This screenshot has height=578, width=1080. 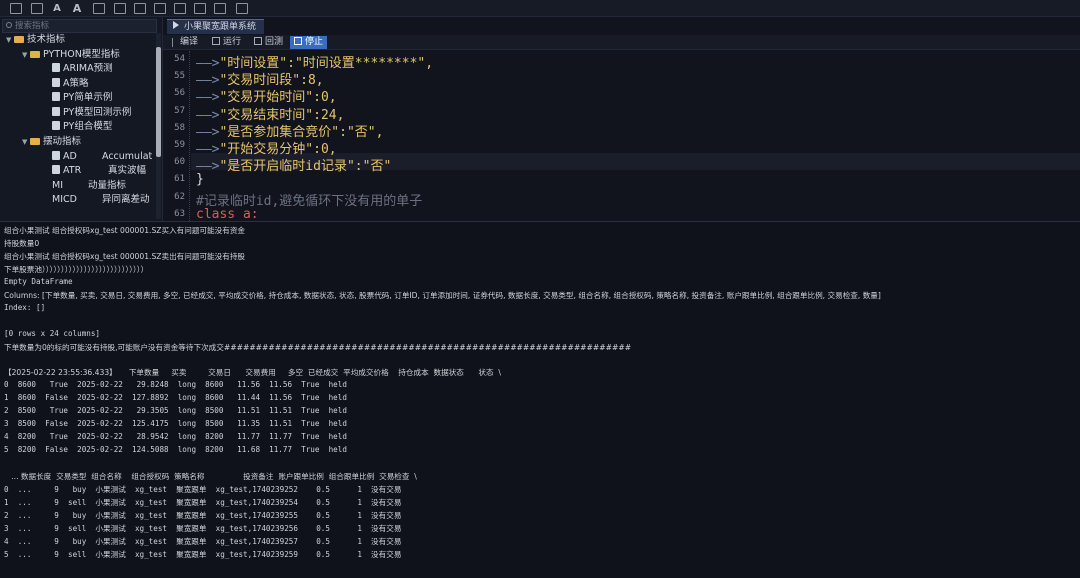 I want to click on open-icon, so click(x=160, y=8).